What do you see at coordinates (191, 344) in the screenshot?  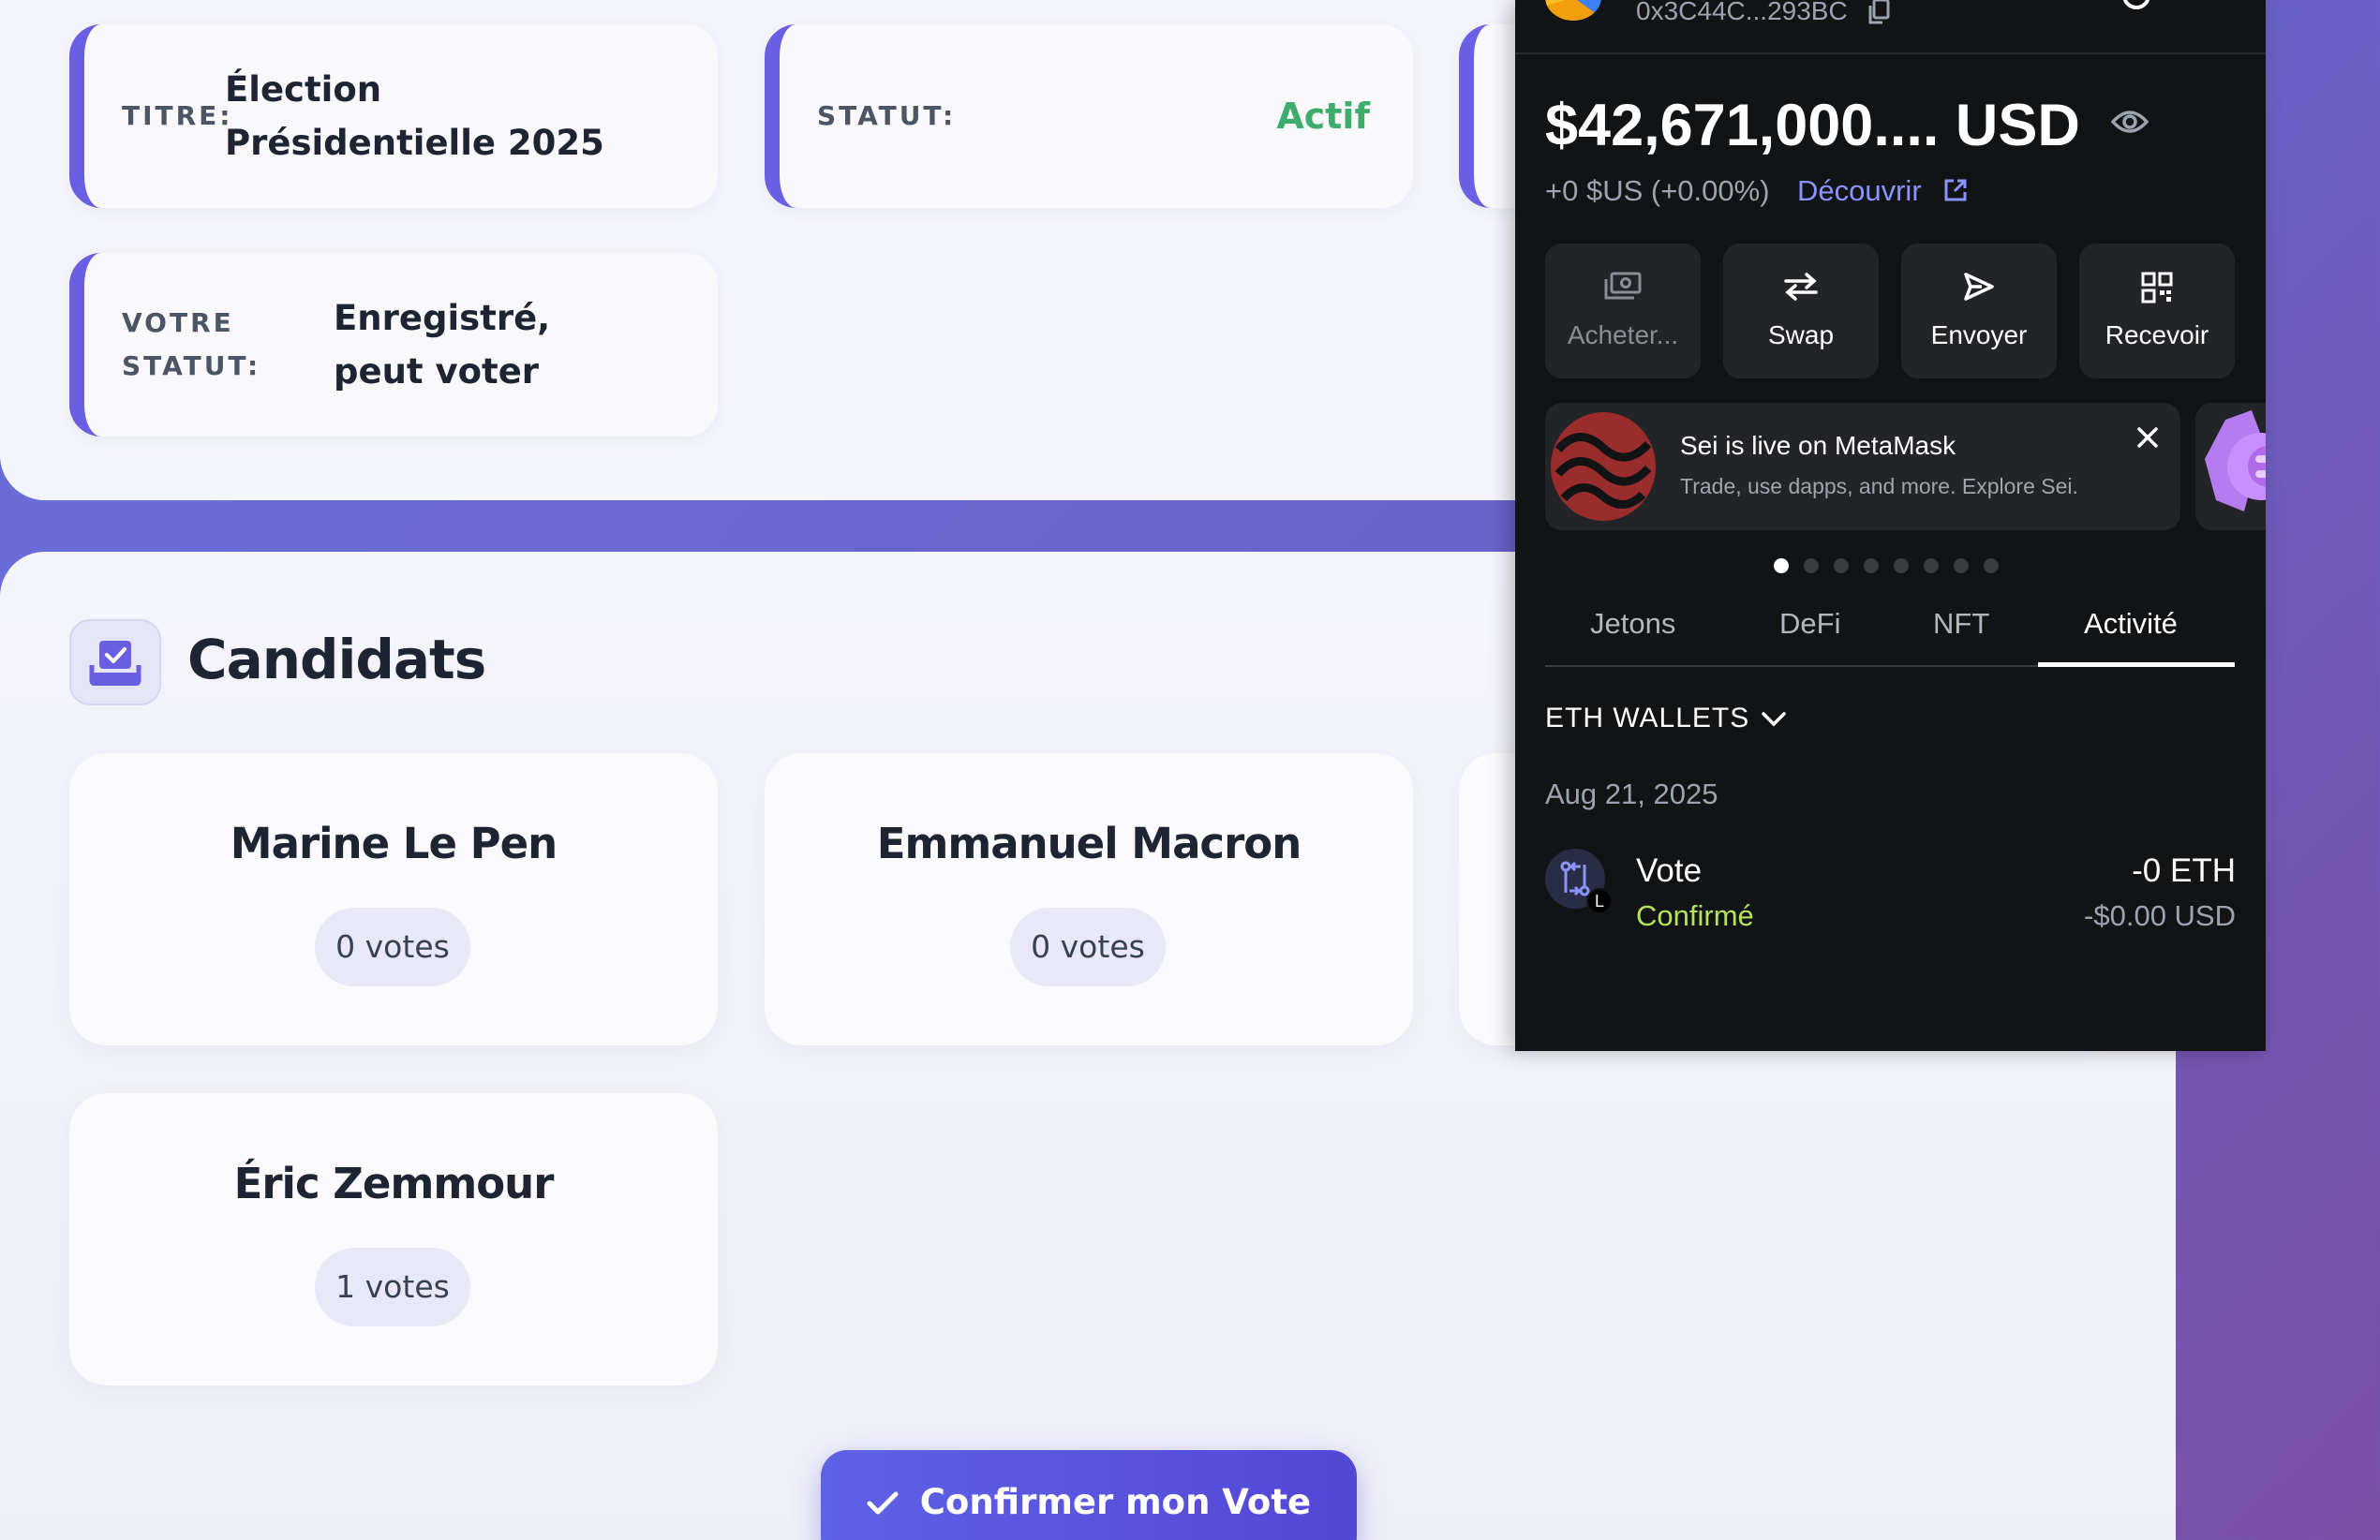 I see `voter-status-label: VOTRE STATUT:` at bounding box center [191, 344].